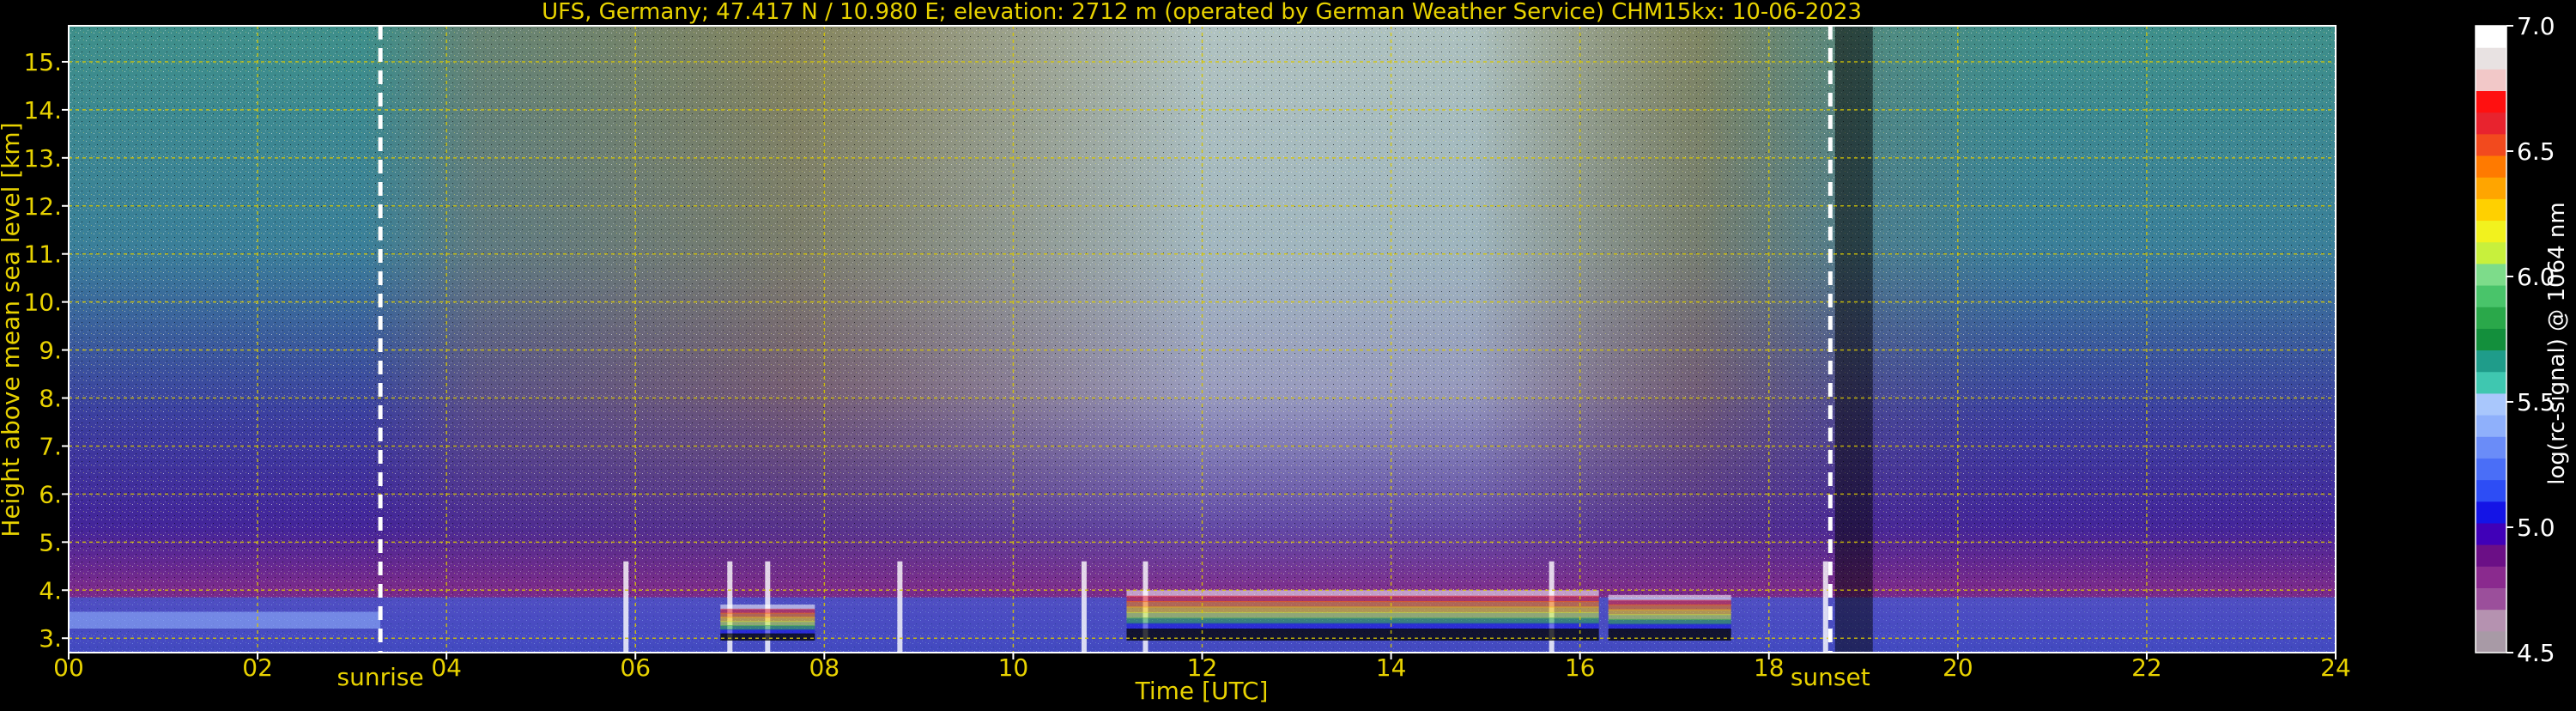 Image resolution: width=2576 pixels, height=711 pixels. Describe the element at coordinates (767, 637) in the screenshot. I see `cloud-attenuation` at that location.